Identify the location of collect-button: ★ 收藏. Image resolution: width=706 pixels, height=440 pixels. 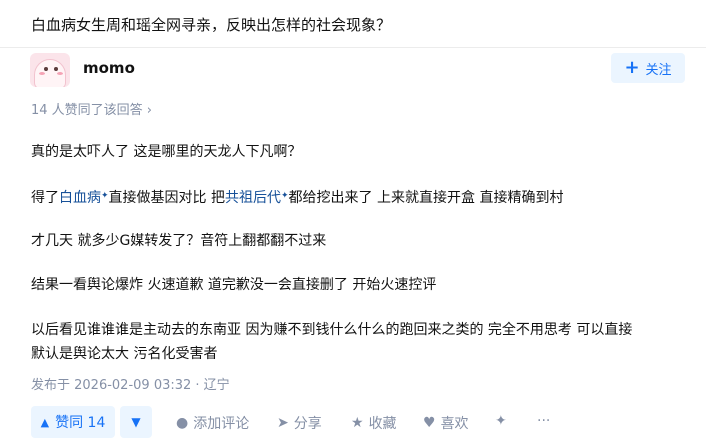
(374, 423).